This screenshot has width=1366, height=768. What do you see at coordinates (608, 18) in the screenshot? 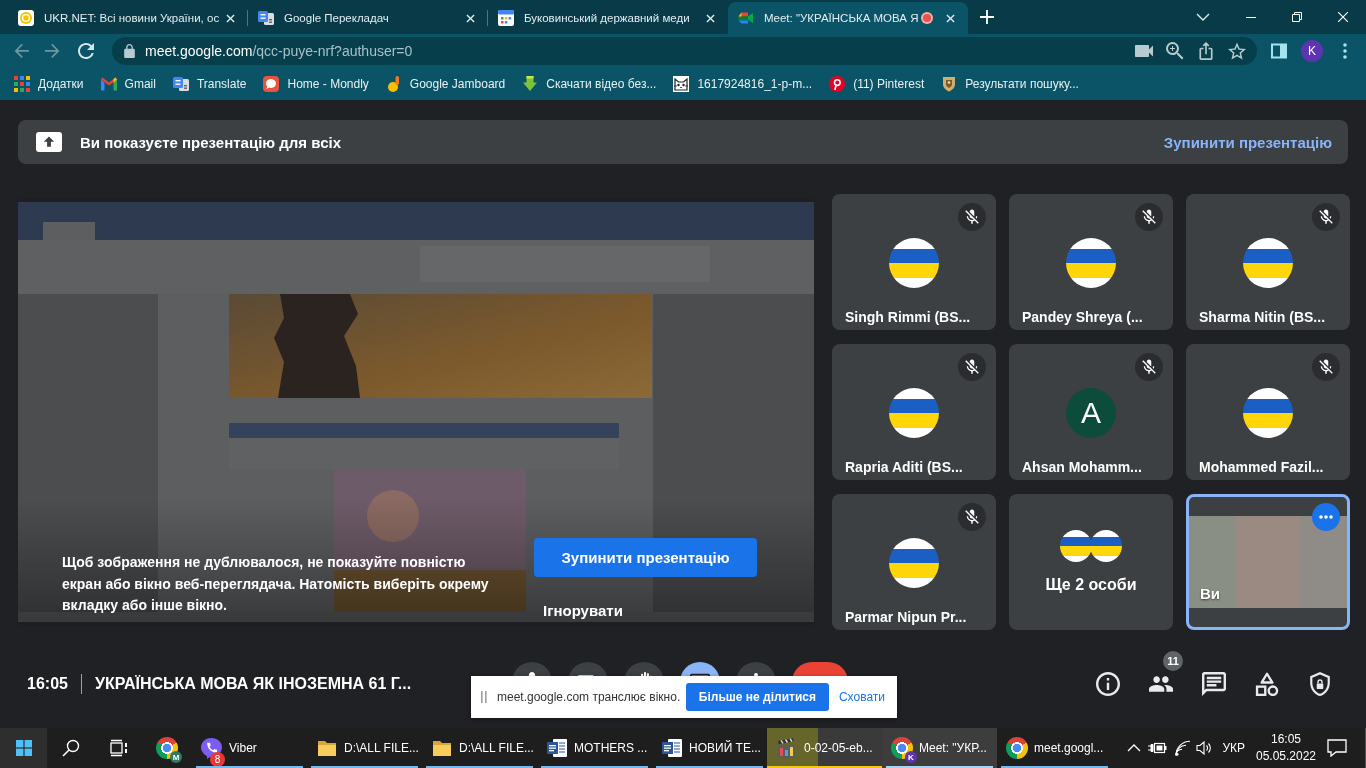
I see `browser-tab: Буковинський державний меди` at bounding box center [608, 18].